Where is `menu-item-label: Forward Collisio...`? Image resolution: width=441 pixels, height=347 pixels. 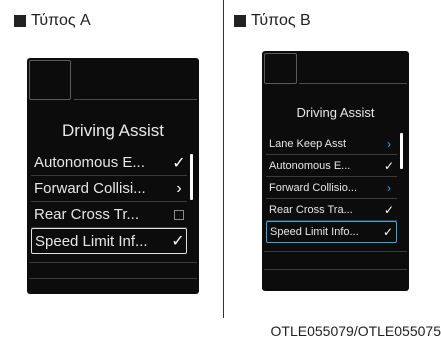
menu-item-label: Forward Collisio... is located at coordinates (313, 187).